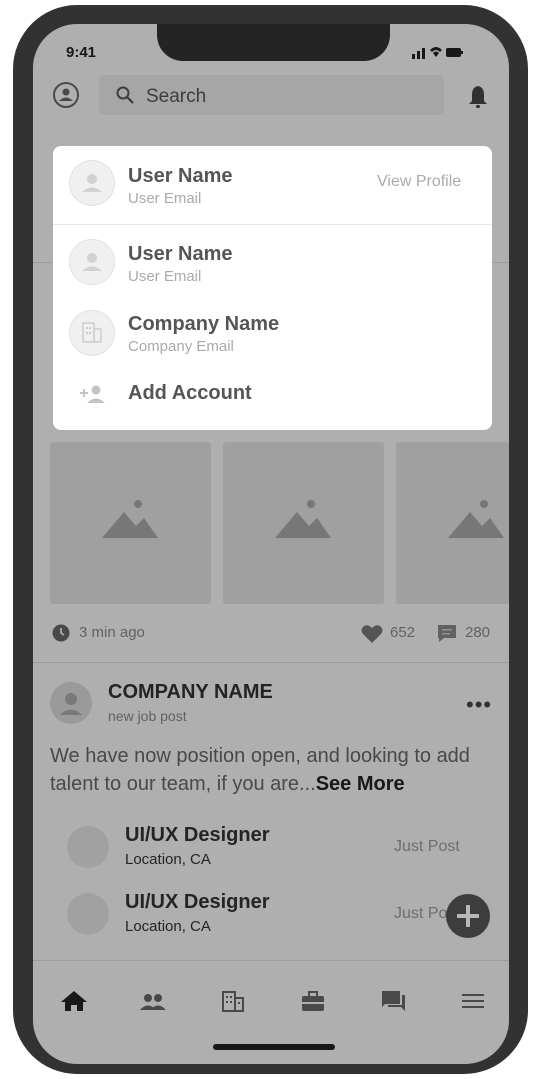  I want to click on account-email: Company Email, so click(181, 346).